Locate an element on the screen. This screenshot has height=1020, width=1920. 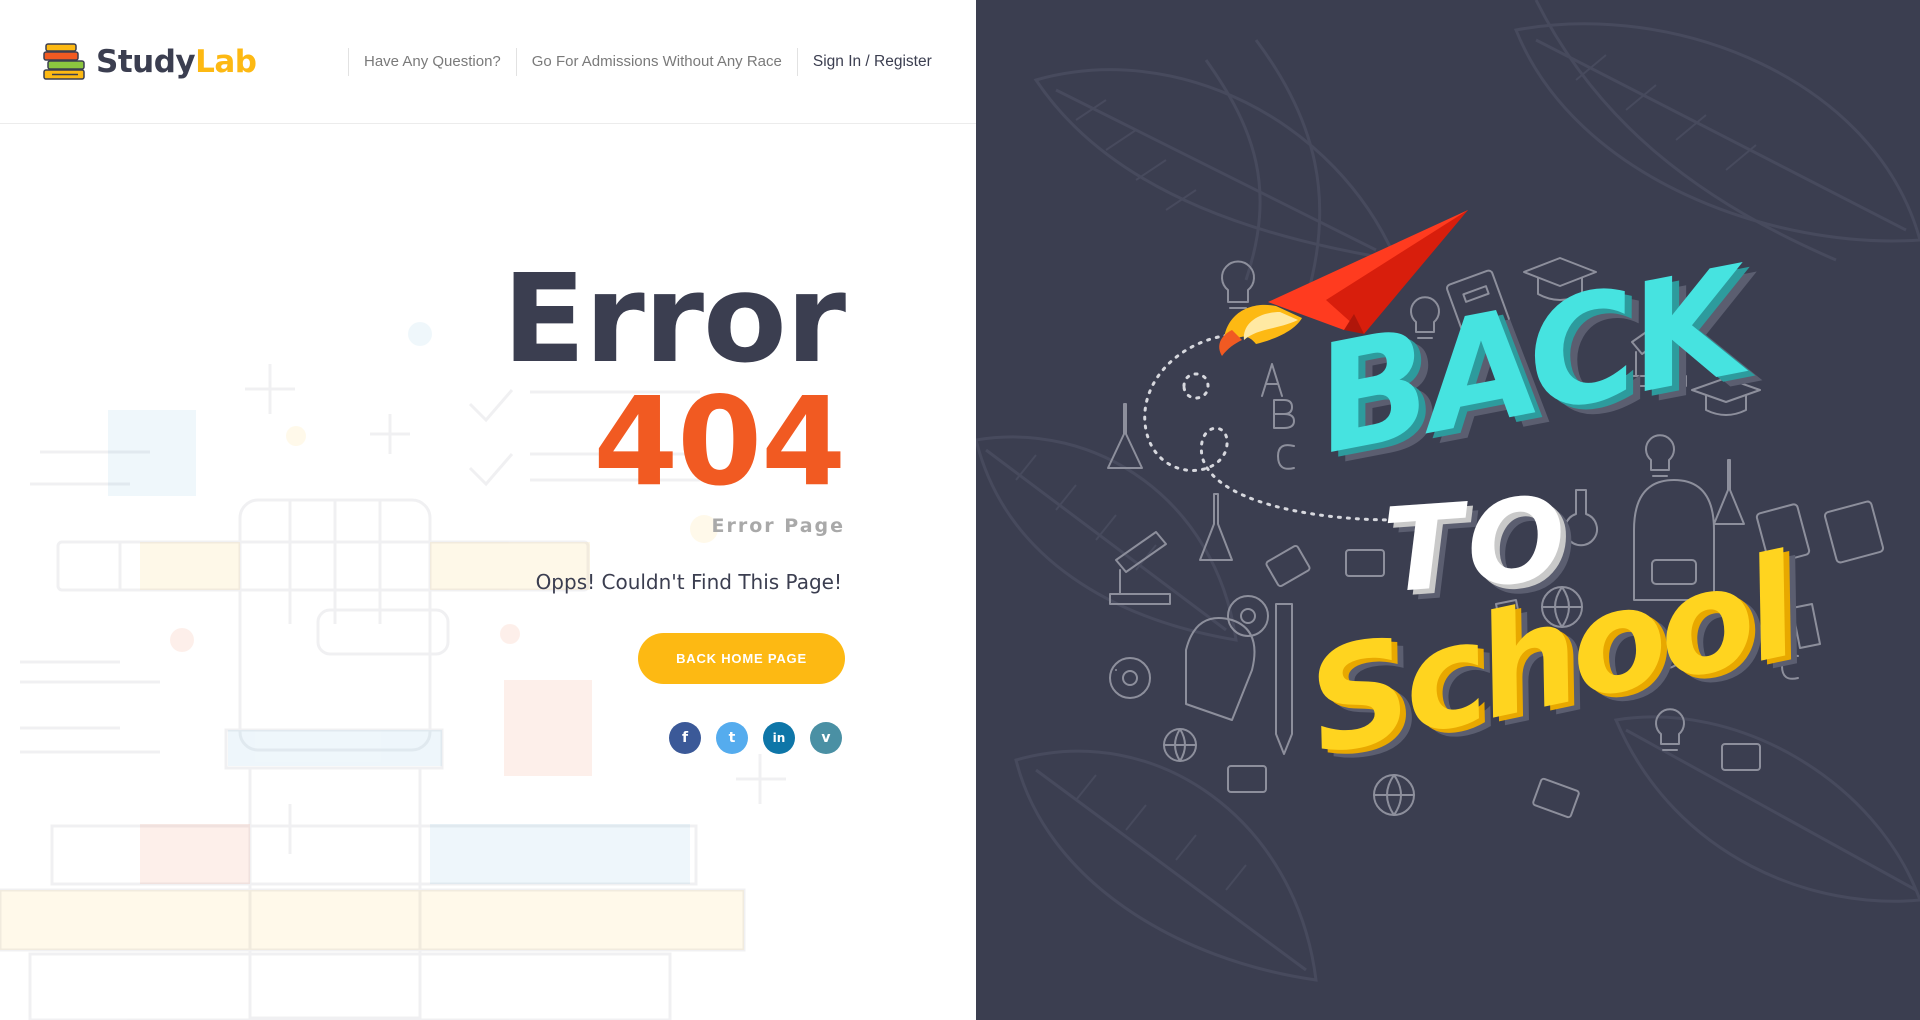
books-logo-icon is located at coordinates (64, 61).